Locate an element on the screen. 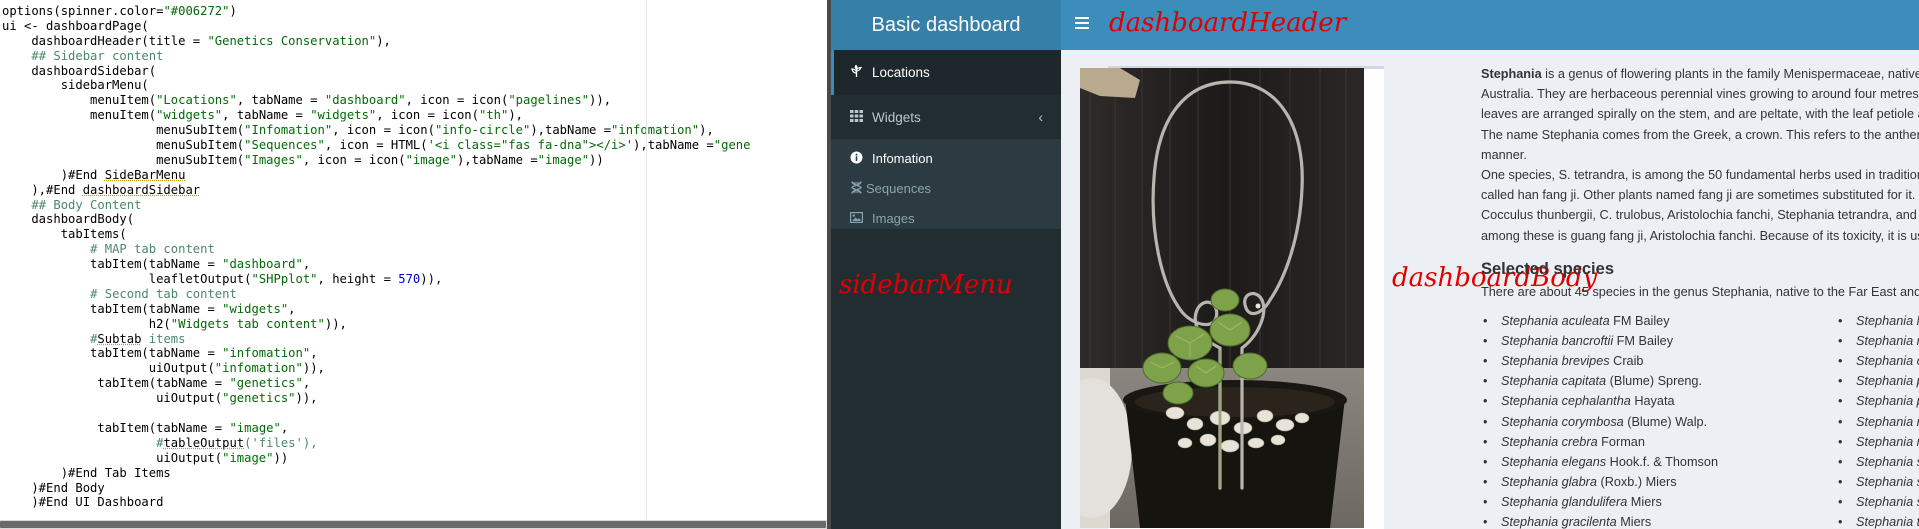 The width and height of the screenshot is (1919, 529). species-name: Stephania subp is located at coordinates (1887, 501).